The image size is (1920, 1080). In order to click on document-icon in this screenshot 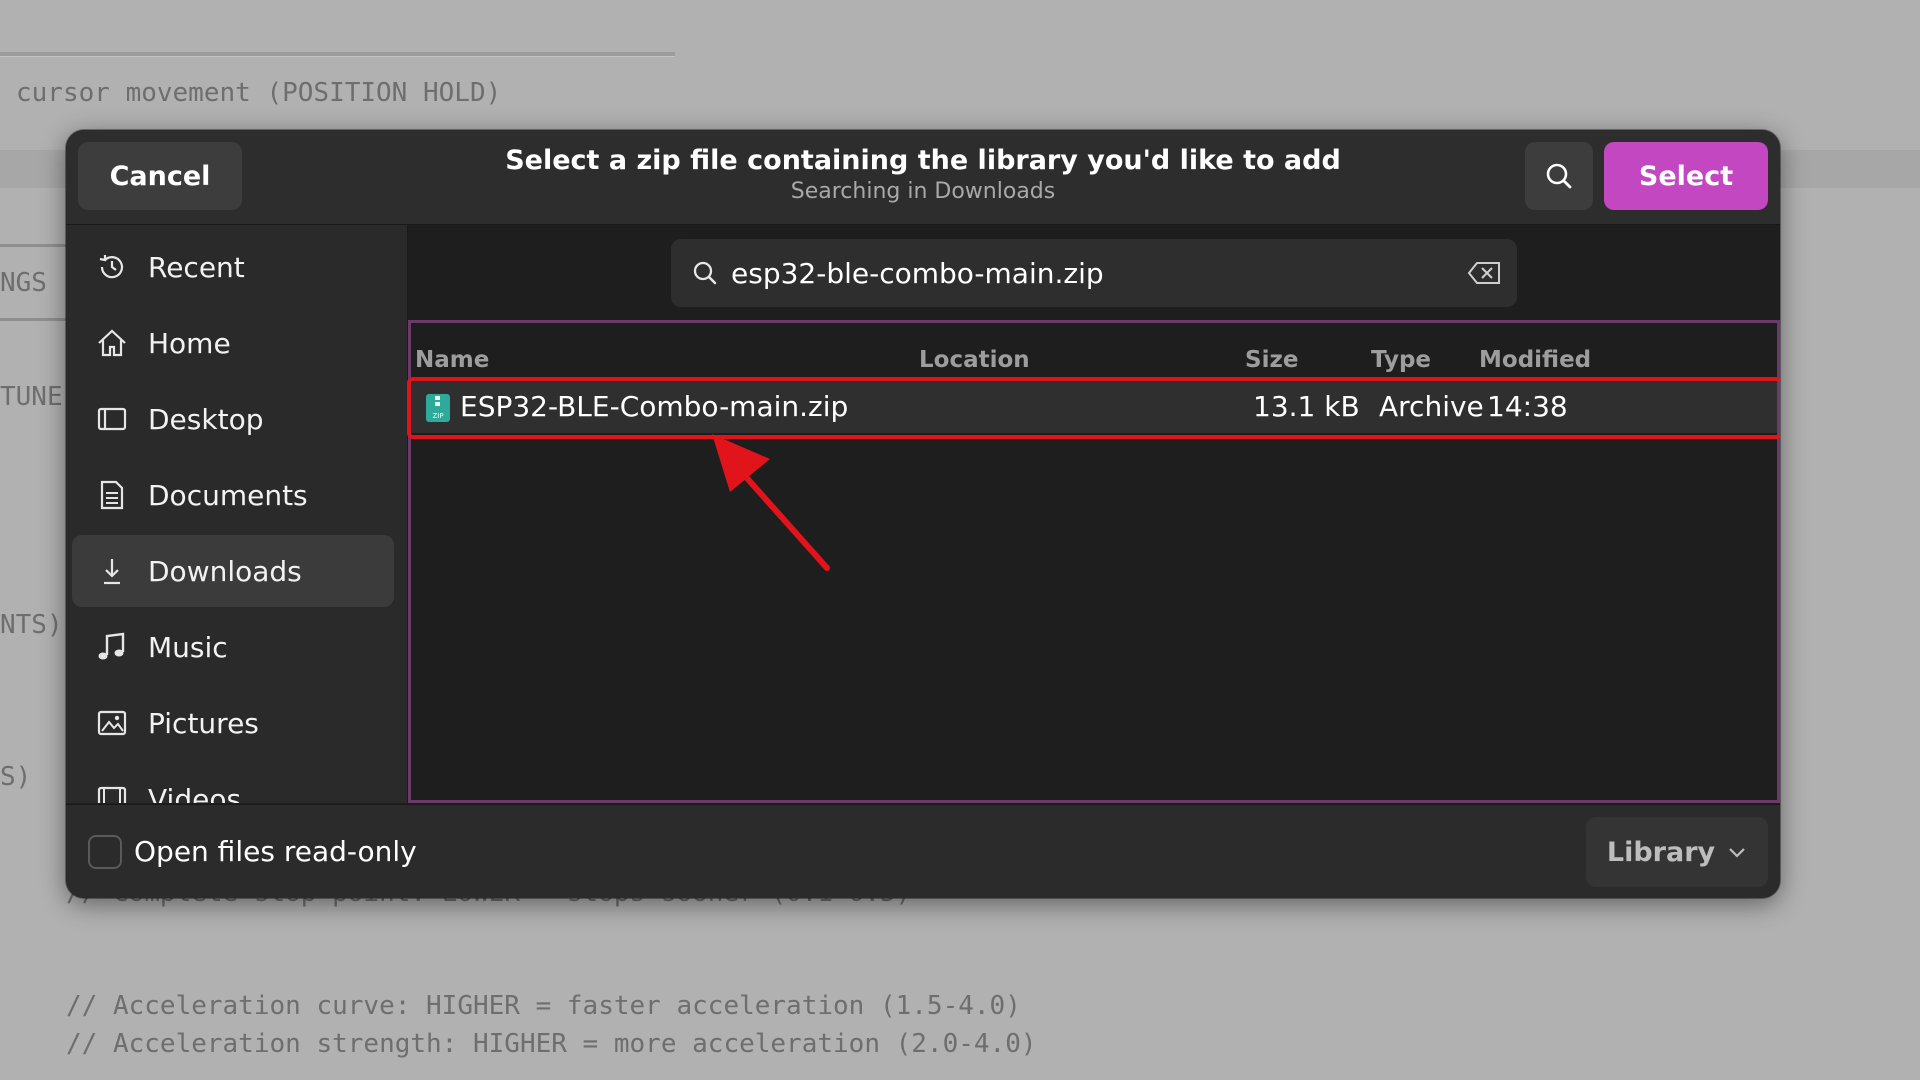, I will do `click(112, 495)`.